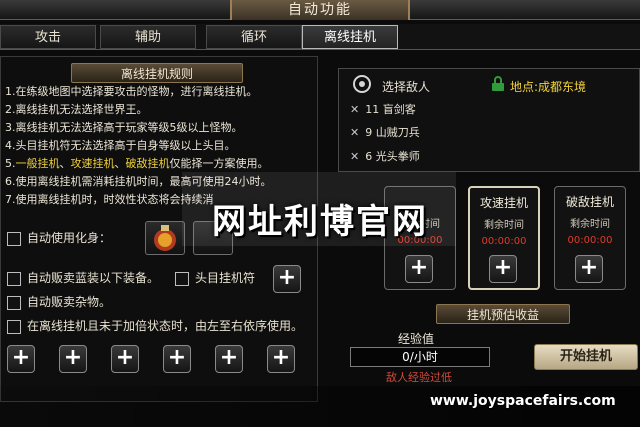 The height and width of the screenshot is (427, 640). I want to click on enemy-item: ✕ 9 山贼刀兵, so click(385, 132).